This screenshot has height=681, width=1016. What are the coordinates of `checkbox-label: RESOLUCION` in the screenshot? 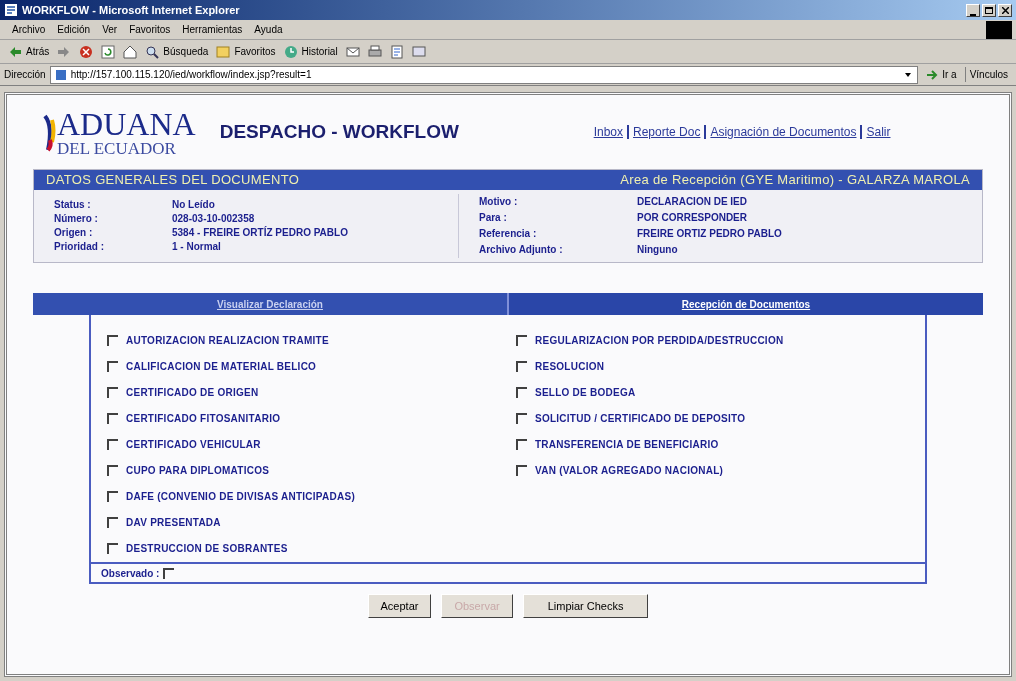 It's located at (570, 367).